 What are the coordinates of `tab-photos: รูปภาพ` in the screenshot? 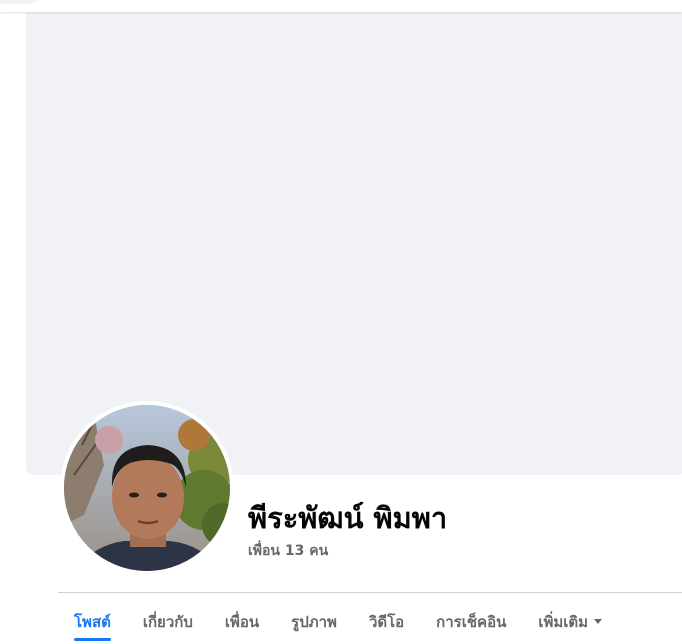 It's located at (314, 619).